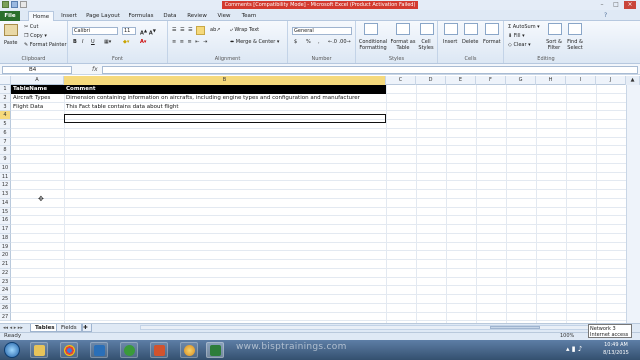 This screenshot has width=640, height=360. Describe the element at coordinates (189, 350) in the screenshot. I see `taskbar-app-button` at that location.